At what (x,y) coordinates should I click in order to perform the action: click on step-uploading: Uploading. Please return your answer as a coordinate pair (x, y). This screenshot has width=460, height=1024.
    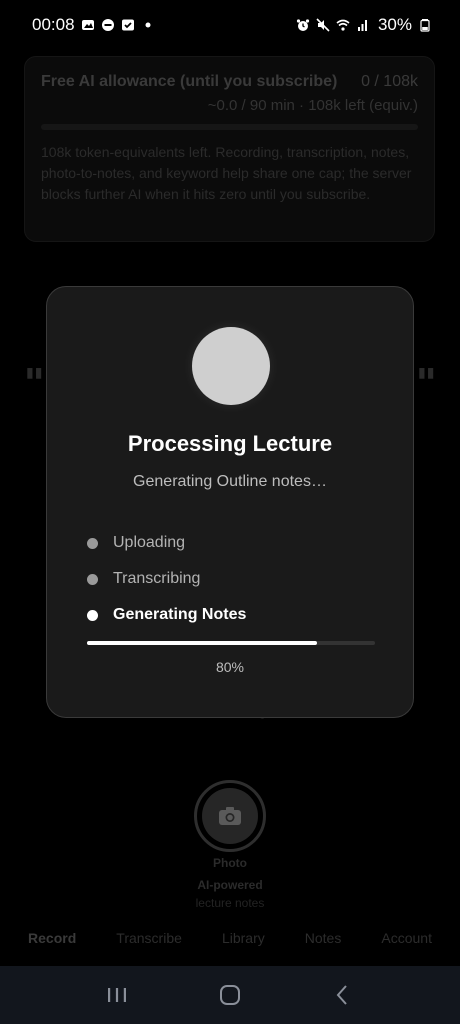
    Looking at the image, I should click on (166, 543).